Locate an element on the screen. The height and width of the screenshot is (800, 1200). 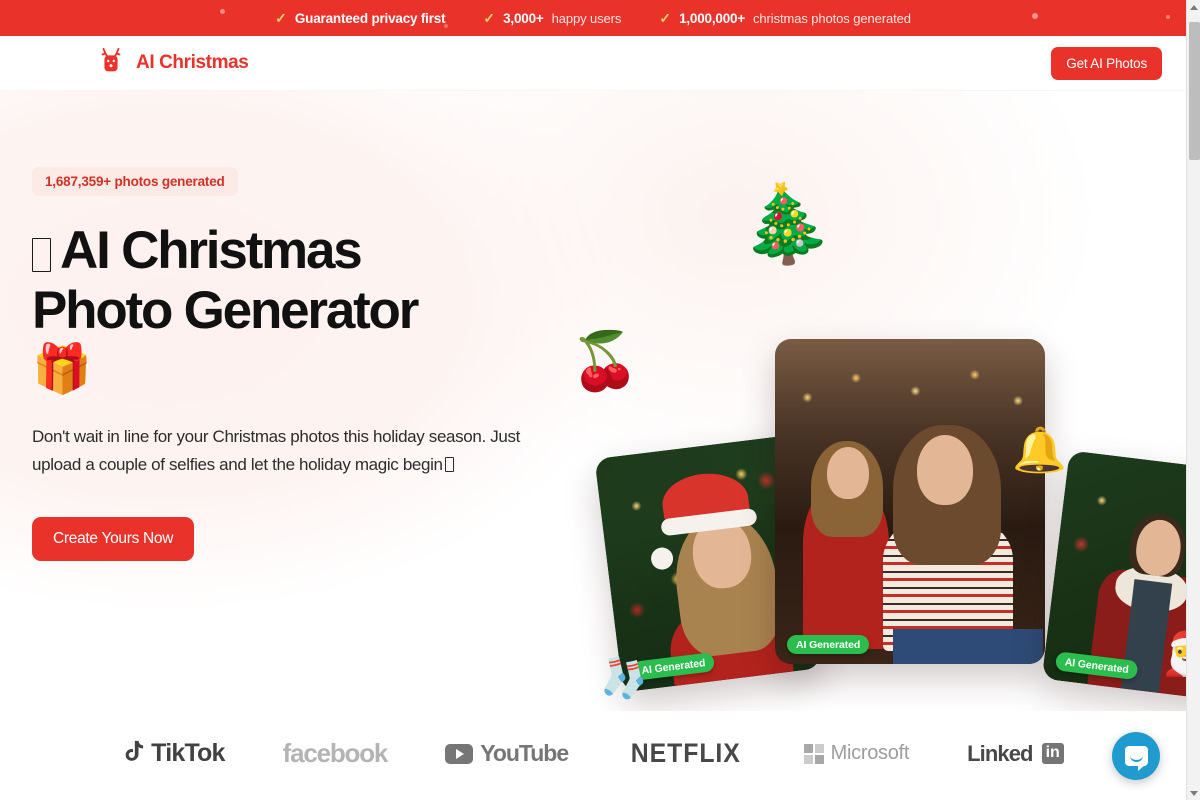
photo-figure-adult-head is located at coordinates (945, 470).